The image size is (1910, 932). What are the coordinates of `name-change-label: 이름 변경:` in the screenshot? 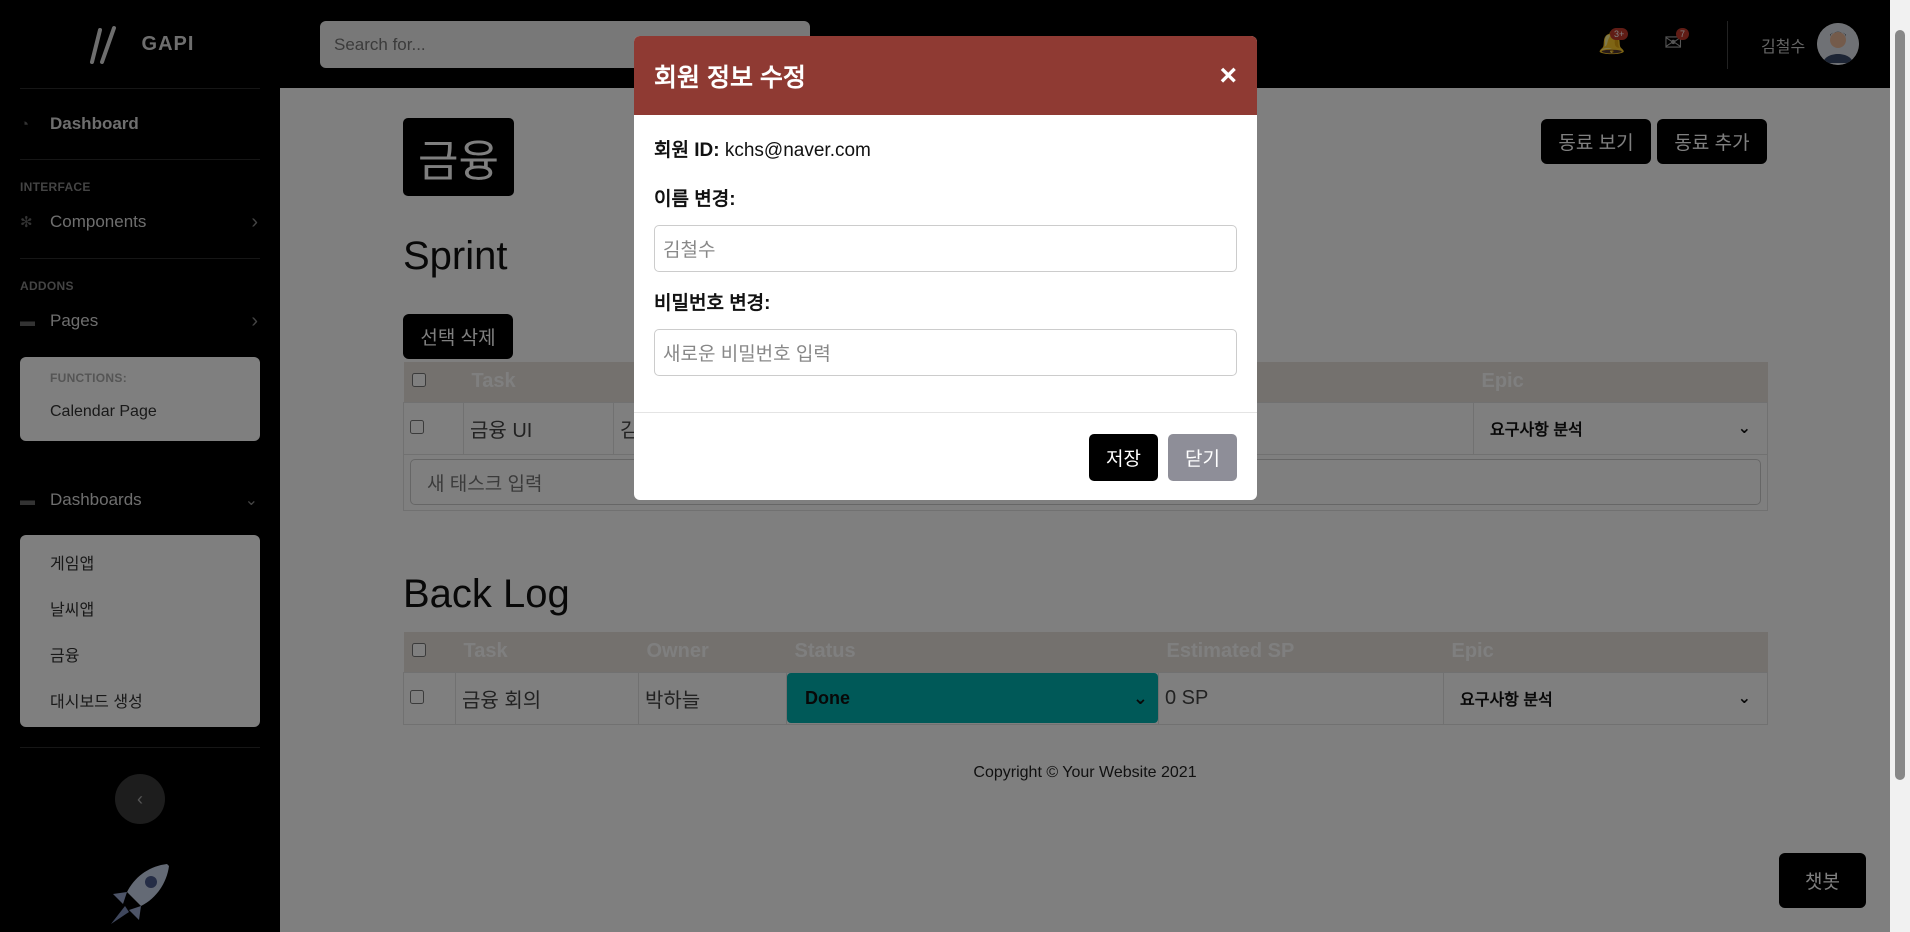 It's located at (695, 199).